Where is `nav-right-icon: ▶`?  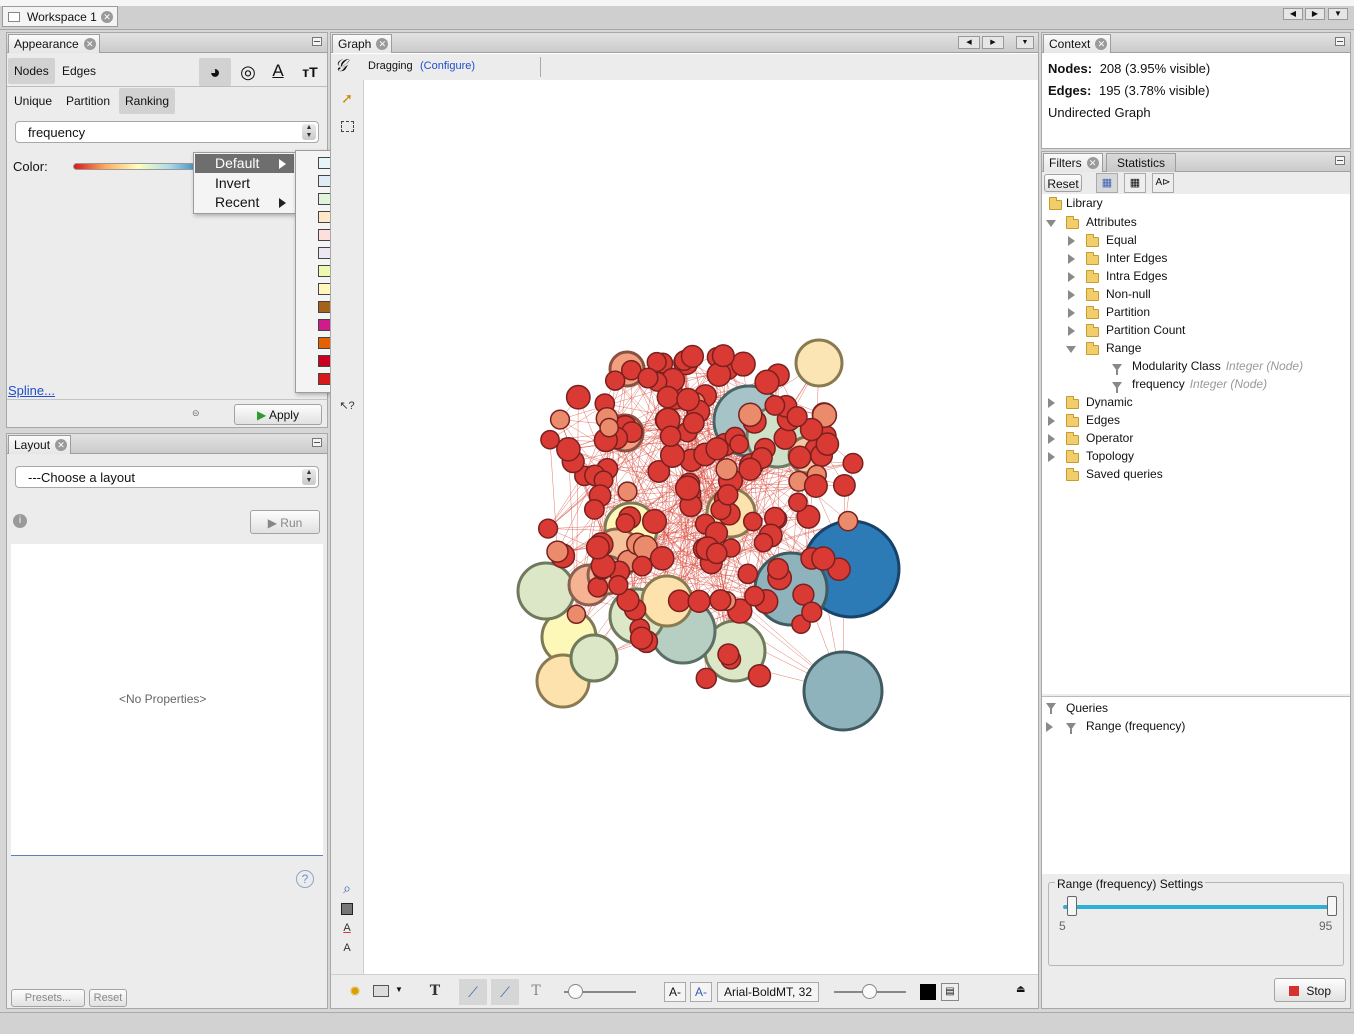
nav-right-icon: ▶ is located at coordinates (1315, 14).